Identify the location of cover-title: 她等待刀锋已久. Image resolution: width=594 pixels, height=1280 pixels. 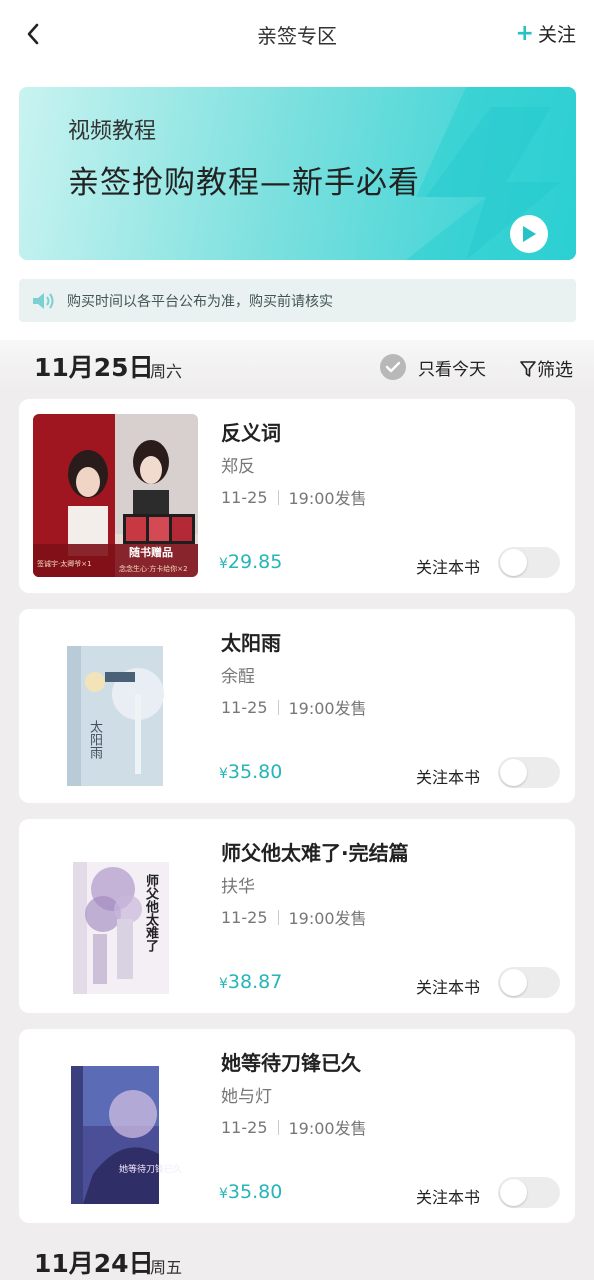
(151, 1170).